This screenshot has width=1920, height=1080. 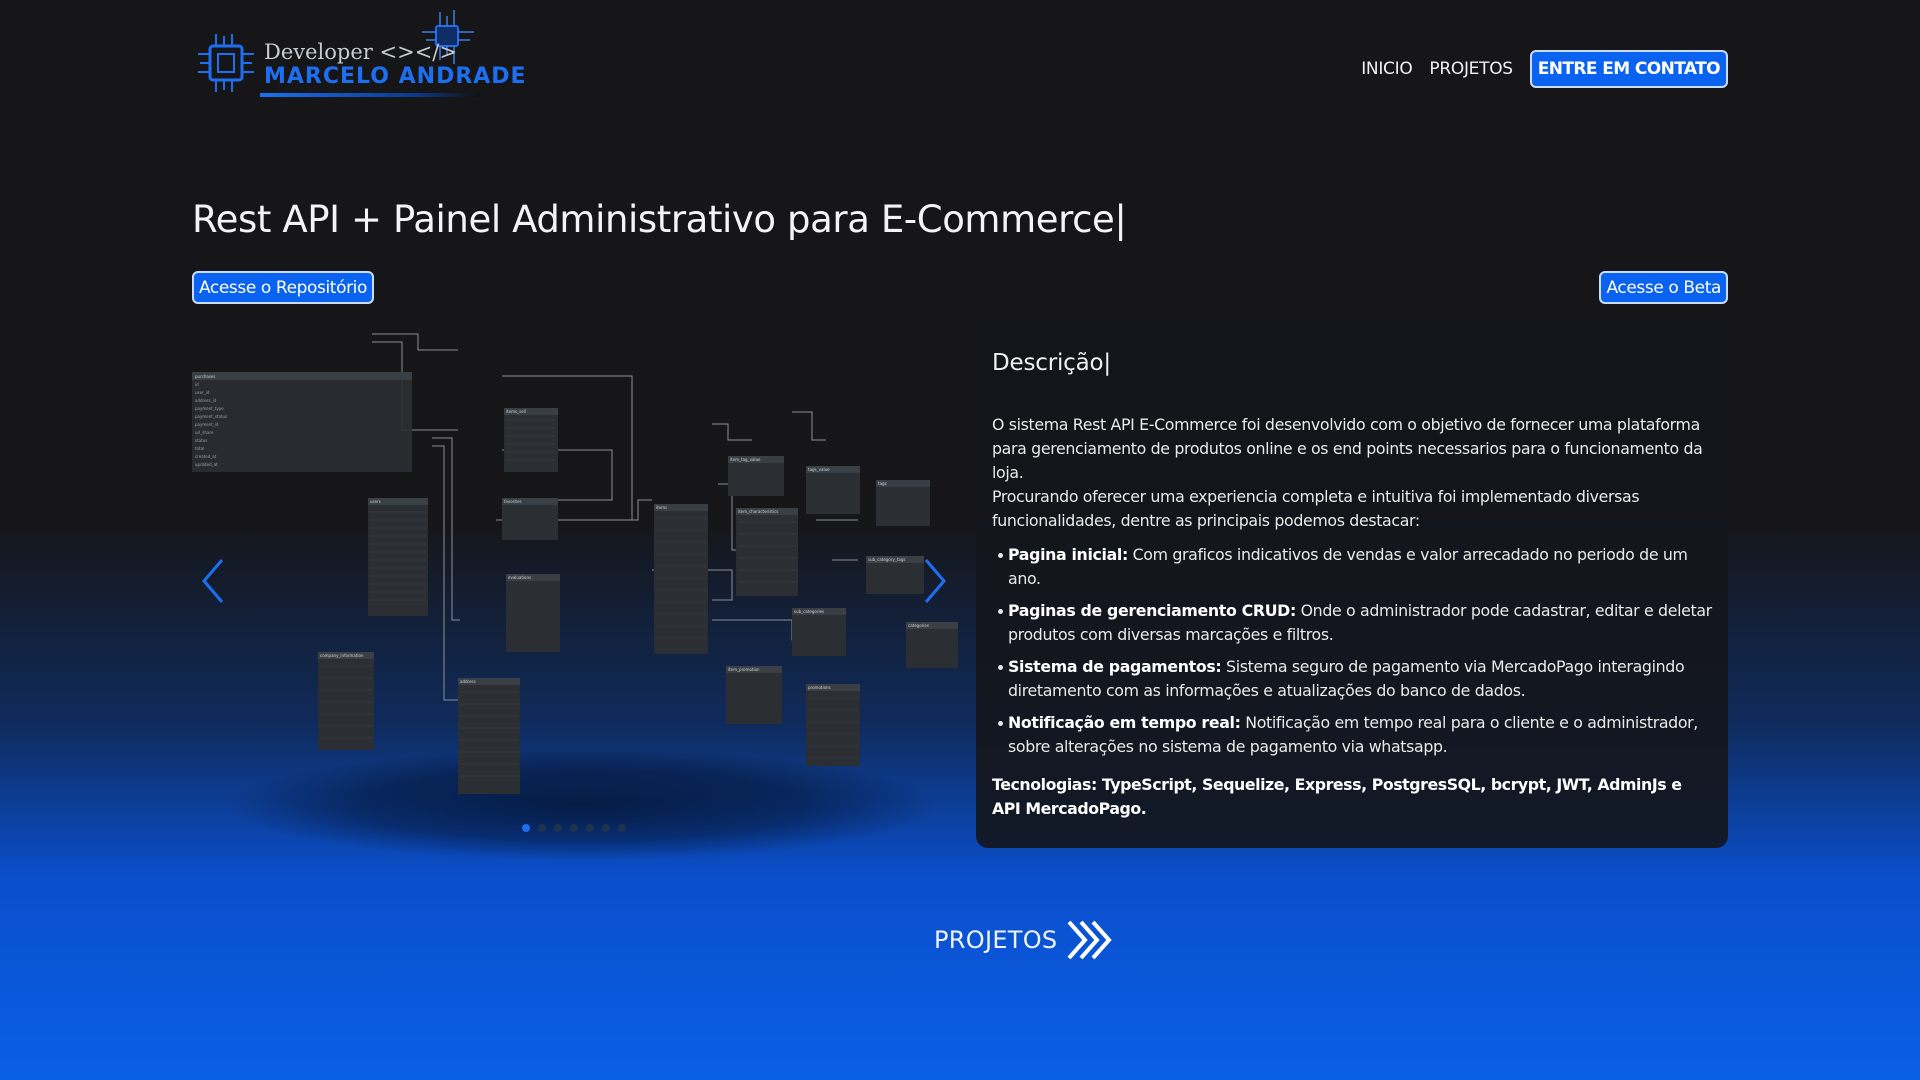 I want to click on projects-link: PROJETOS, so click(x=1025, y=940).